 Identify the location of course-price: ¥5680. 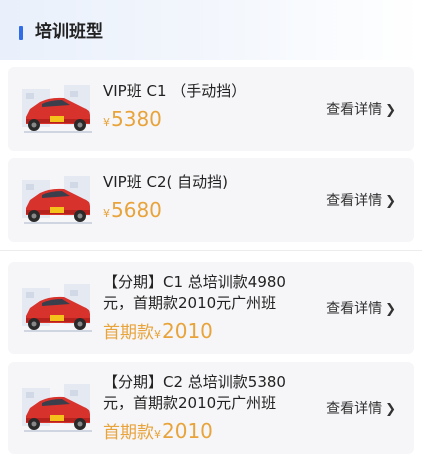
(132, 210).